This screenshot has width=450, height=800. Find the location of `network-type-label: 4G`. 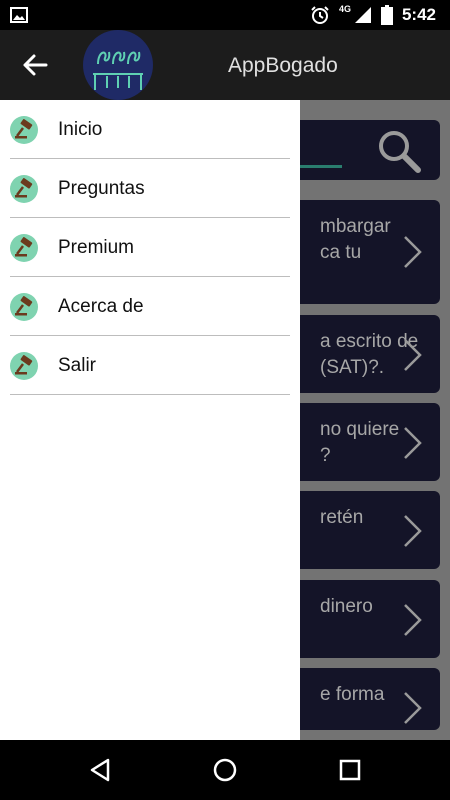

network-type-label: 4G is located at coordinates (344, 9).